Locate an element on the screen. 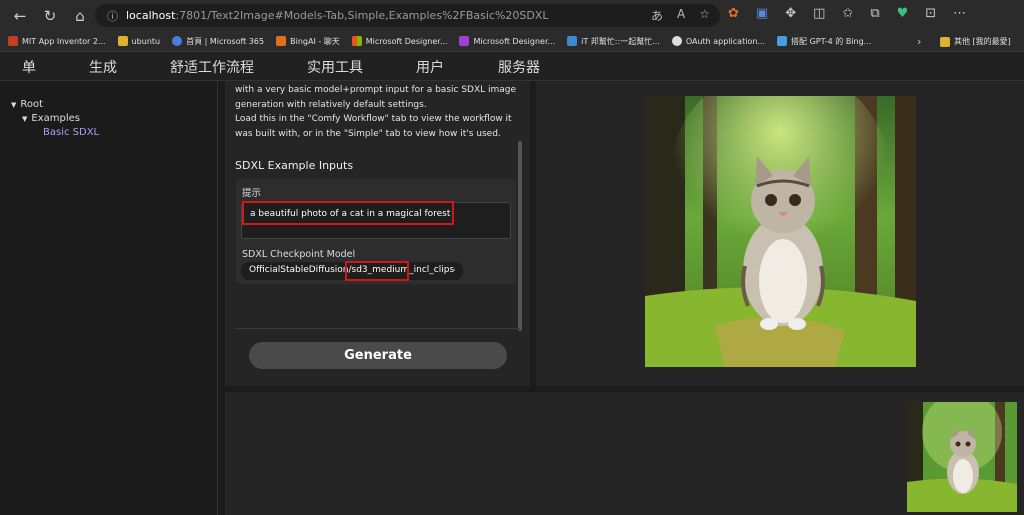  generated-cat-image is located at coordinates (780, 231).